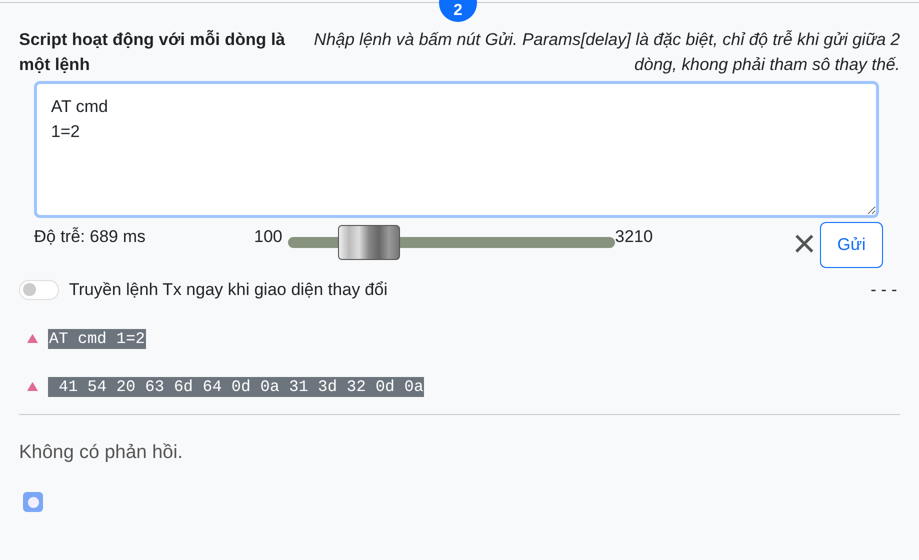 The width and height of the screenshot is (919, 560). What do you see at coordinates (101, 452) in the screenshot?
I see `response-text: Không có phản hồi.` at bounding box center [101, 452].